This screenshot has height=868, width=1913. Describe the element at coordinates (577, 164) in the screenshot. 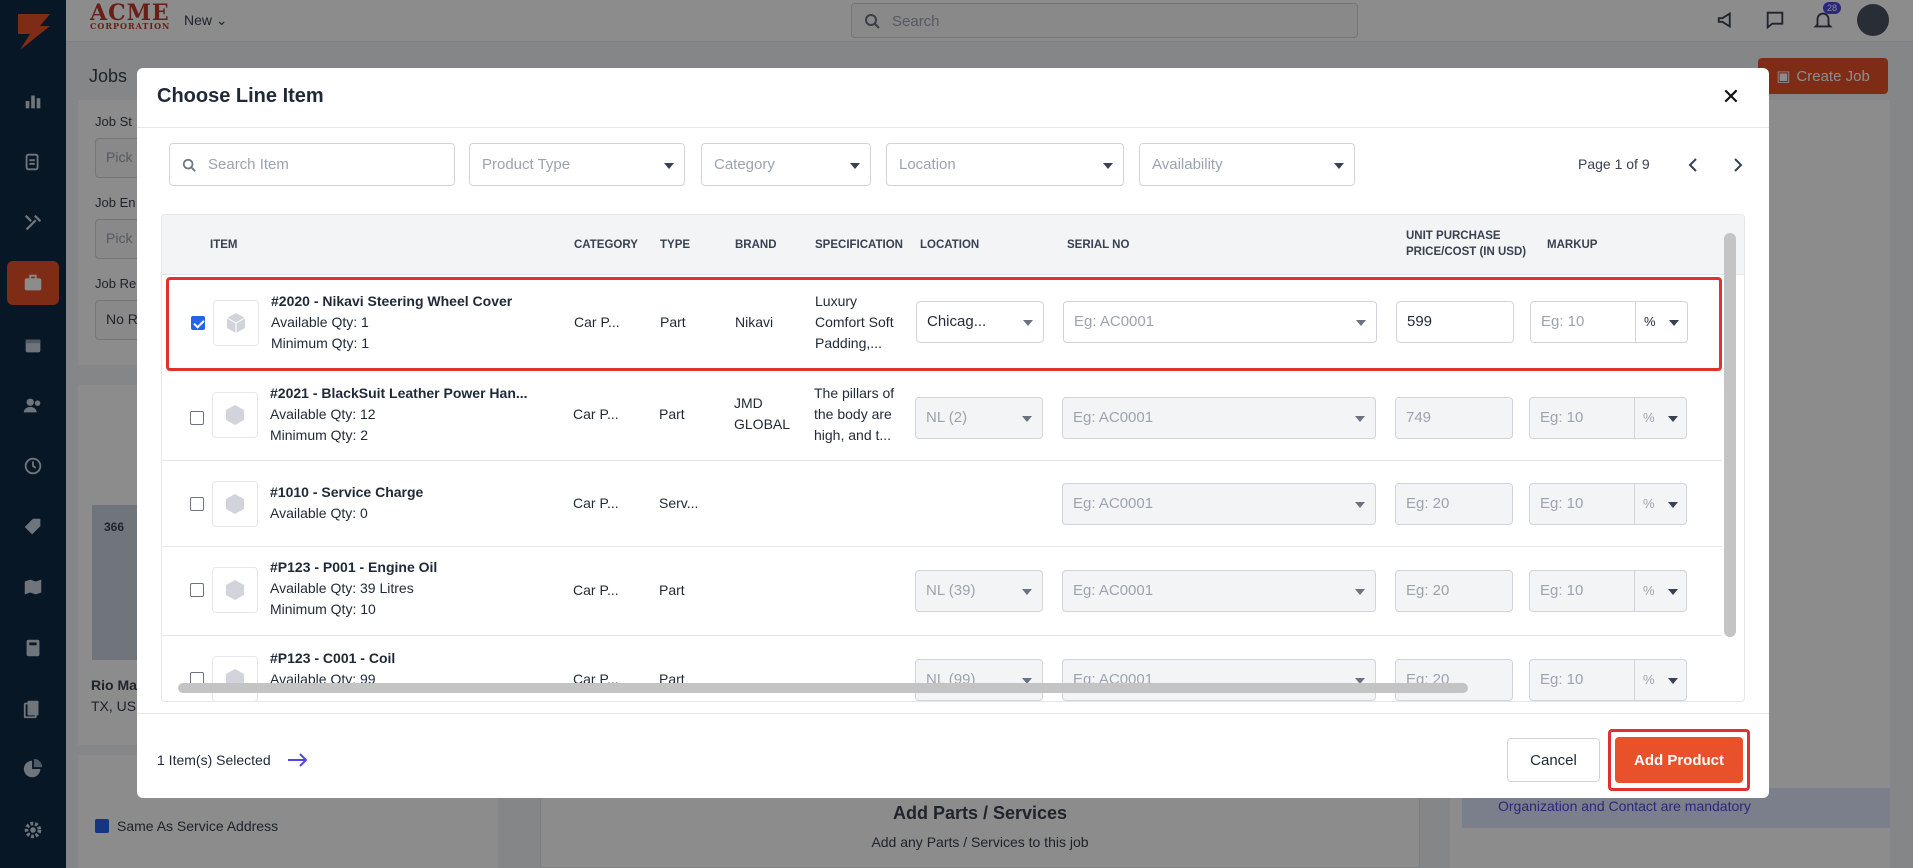

I see `product-type-select: Product Type` at that location.